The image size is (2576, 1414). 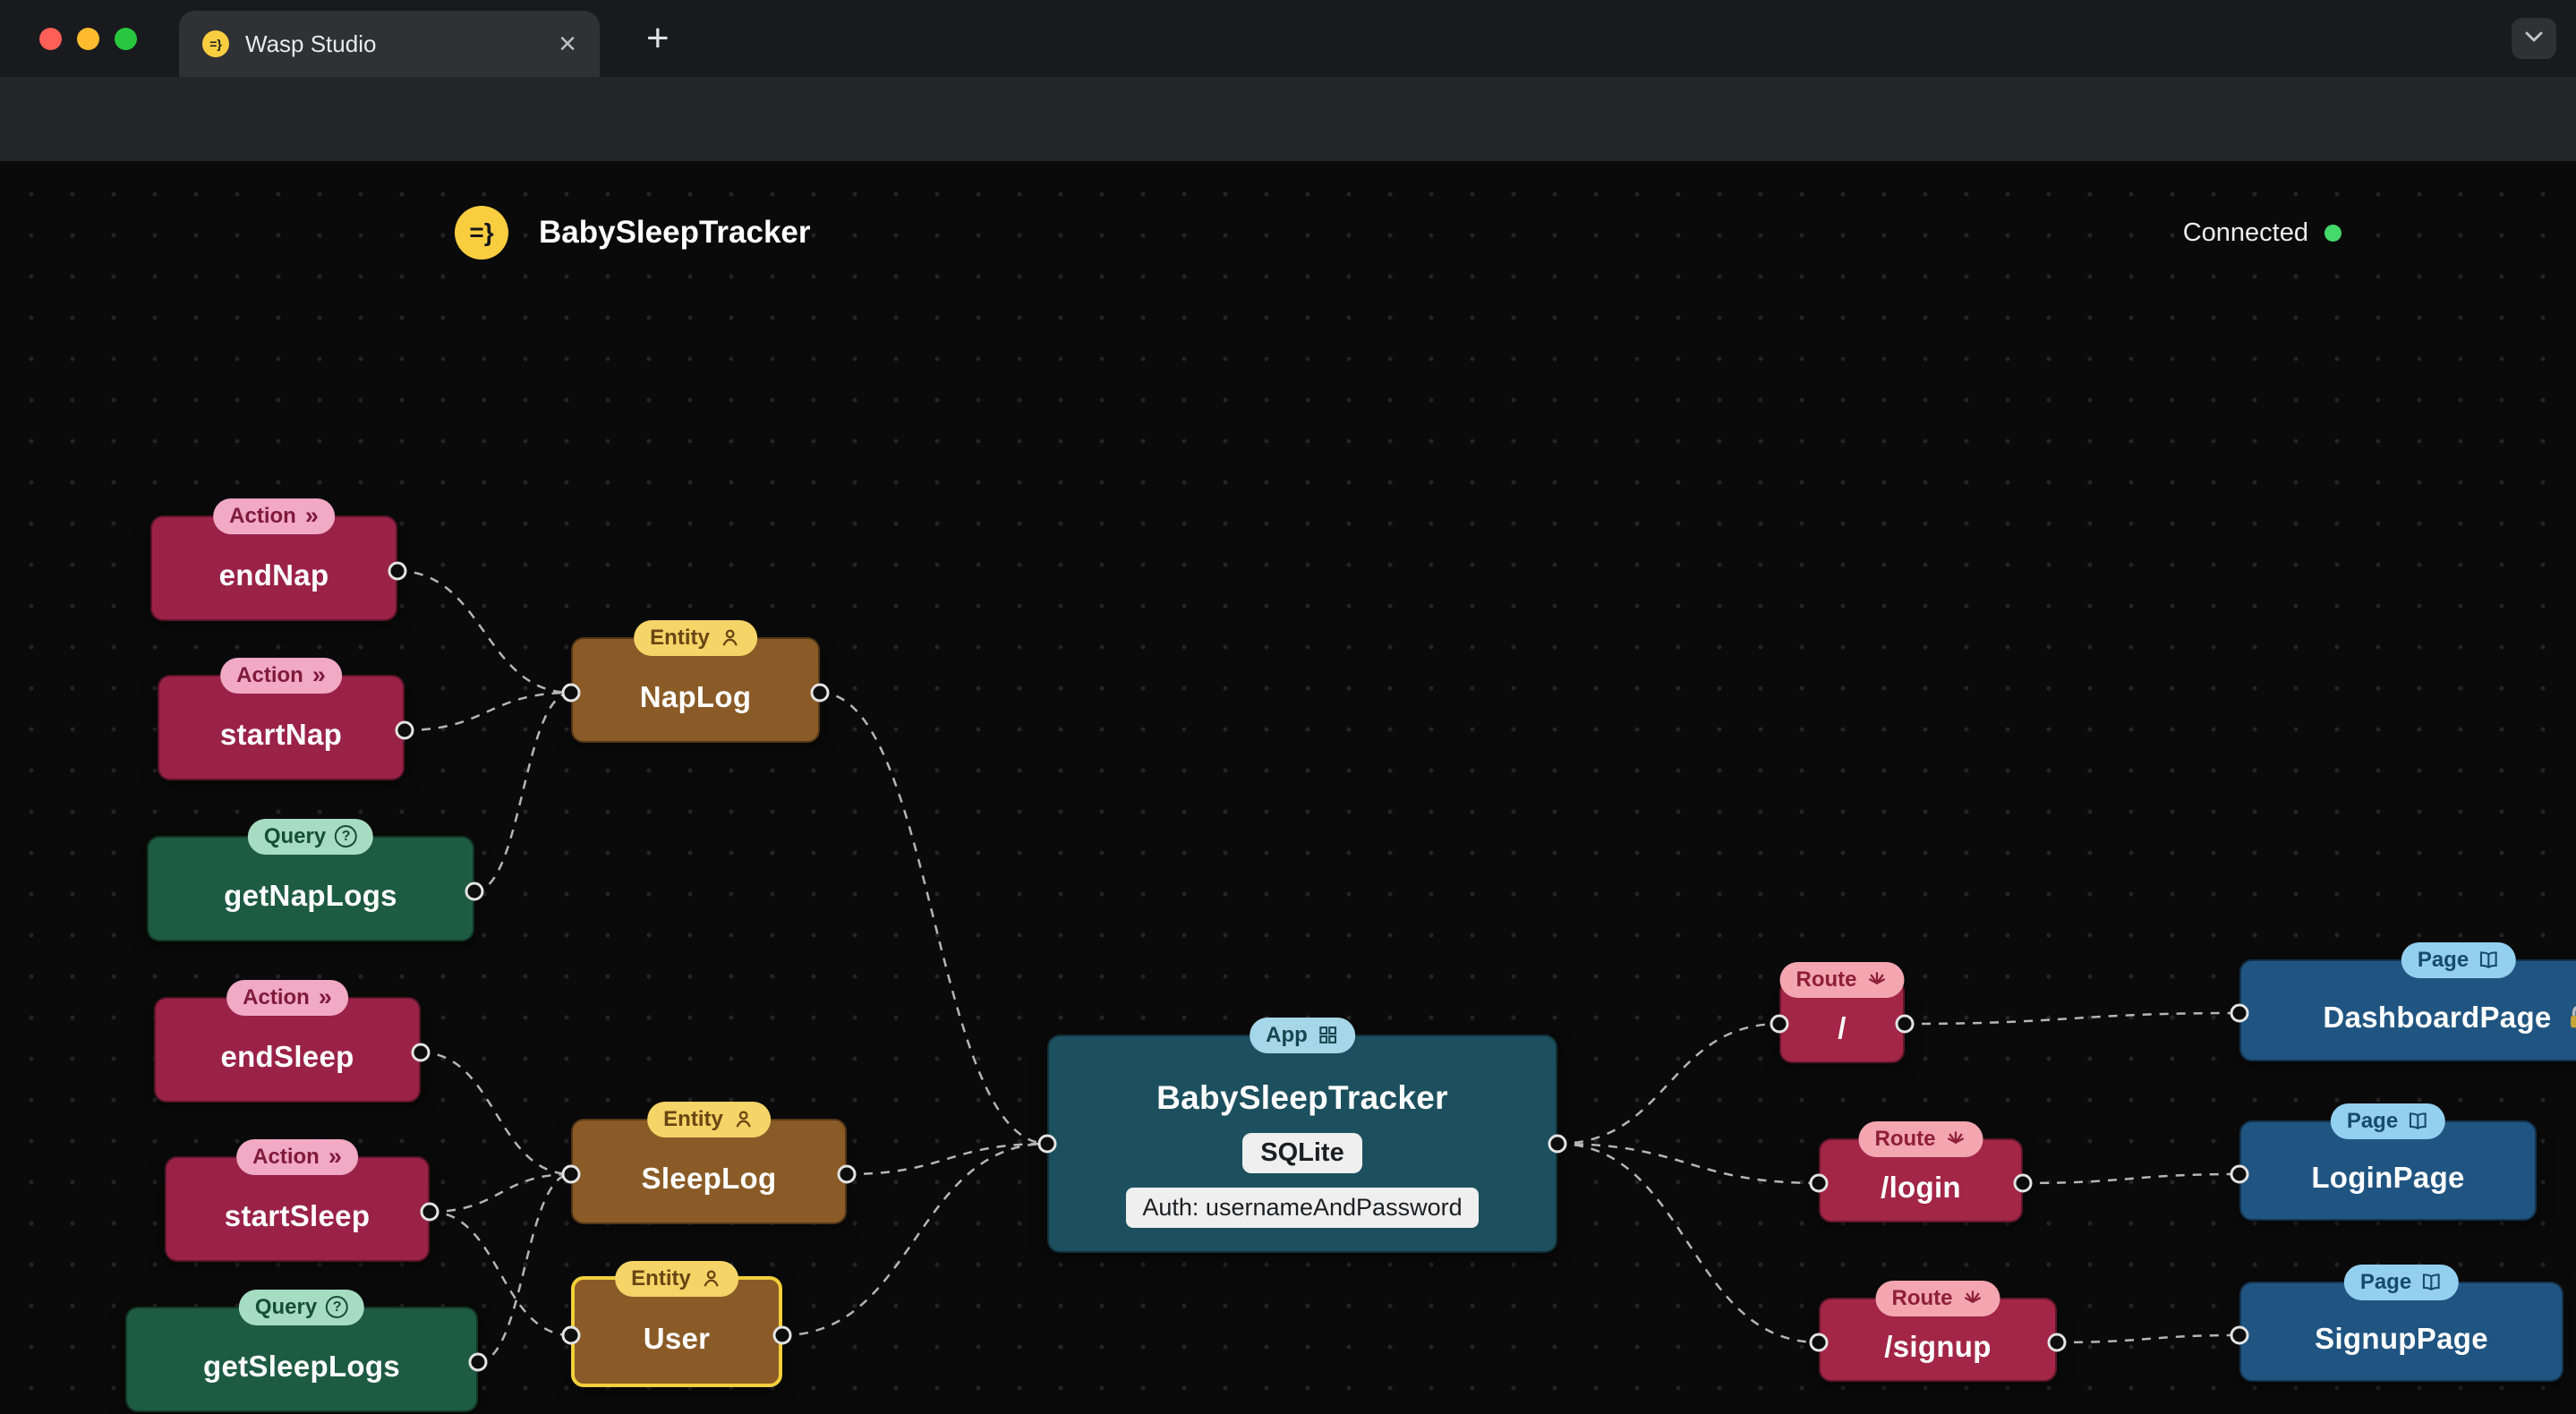 What do you see at coordinates (50, 39) in the screenshot?
I see `close-window-button` at bounding box center [50, 39].